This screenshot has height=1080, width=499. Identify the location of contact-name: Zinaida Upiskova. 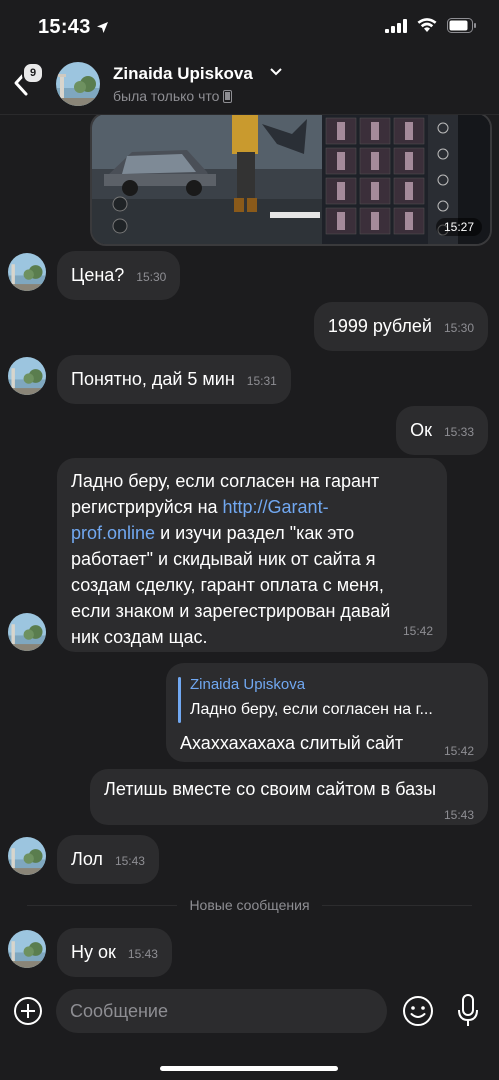
(183, 74).